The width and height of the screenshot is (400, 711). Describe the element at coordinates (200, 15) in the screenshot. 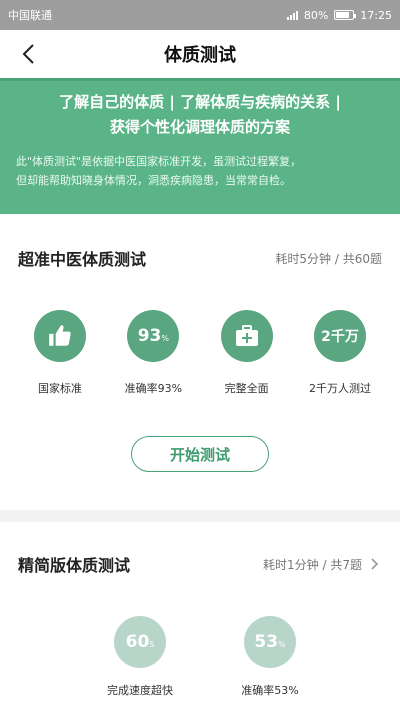

I see `status-bar: 中国联通 80% 17:25` at that location.